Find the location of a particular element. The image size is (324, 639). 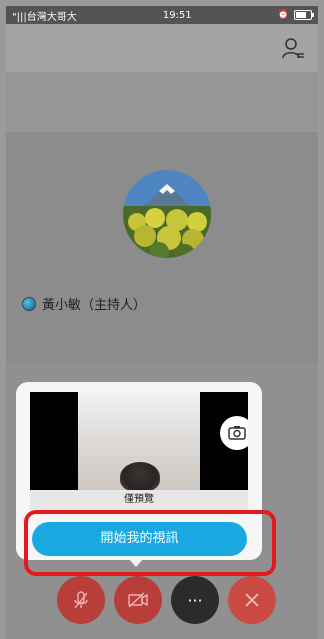

battery-icon is located at coordinates (303, 15).